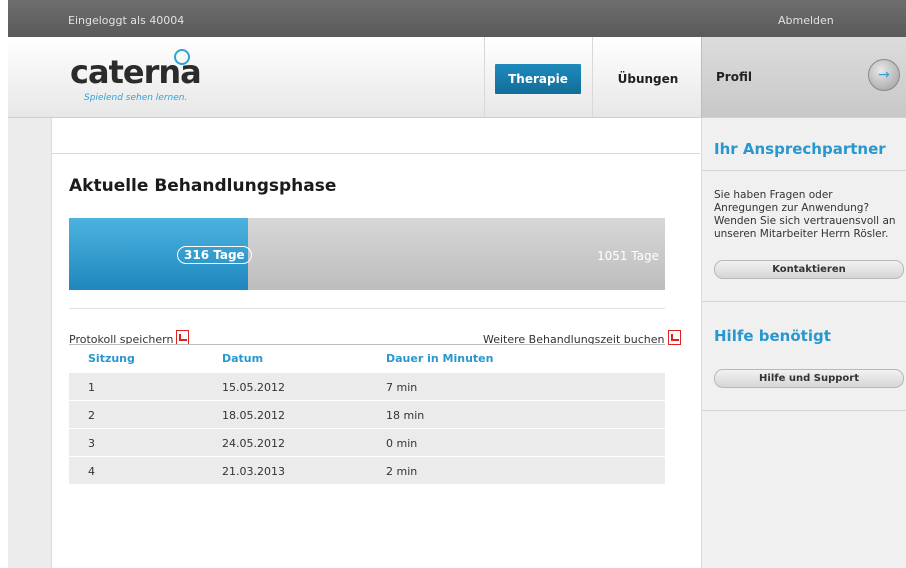 This screenshot has height=568, width=906. What do you see at coordinates (91, 443) in the screenshot?
I see `cell-sitzung: 3` at bounding box center [91, 443].